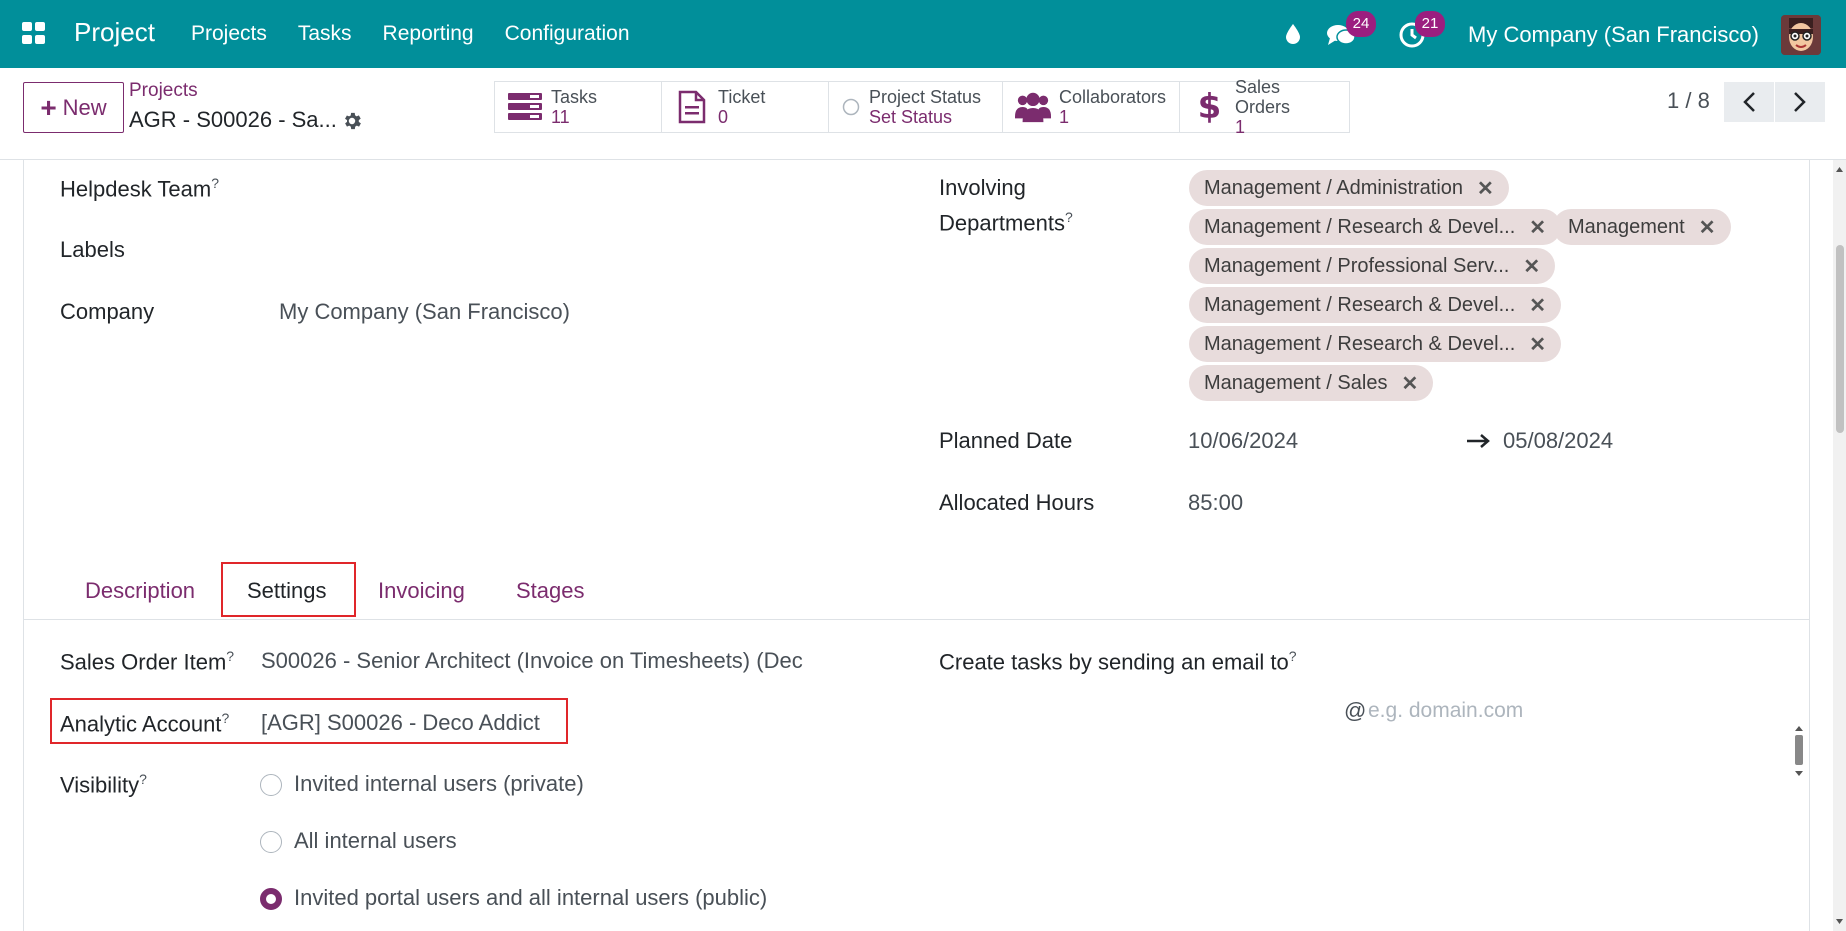  What do you see at coordinates (1613, 35) in the screenshot?
I see `company-switcher: My Company (San Francisco)` at bounding box center [1613, 35].